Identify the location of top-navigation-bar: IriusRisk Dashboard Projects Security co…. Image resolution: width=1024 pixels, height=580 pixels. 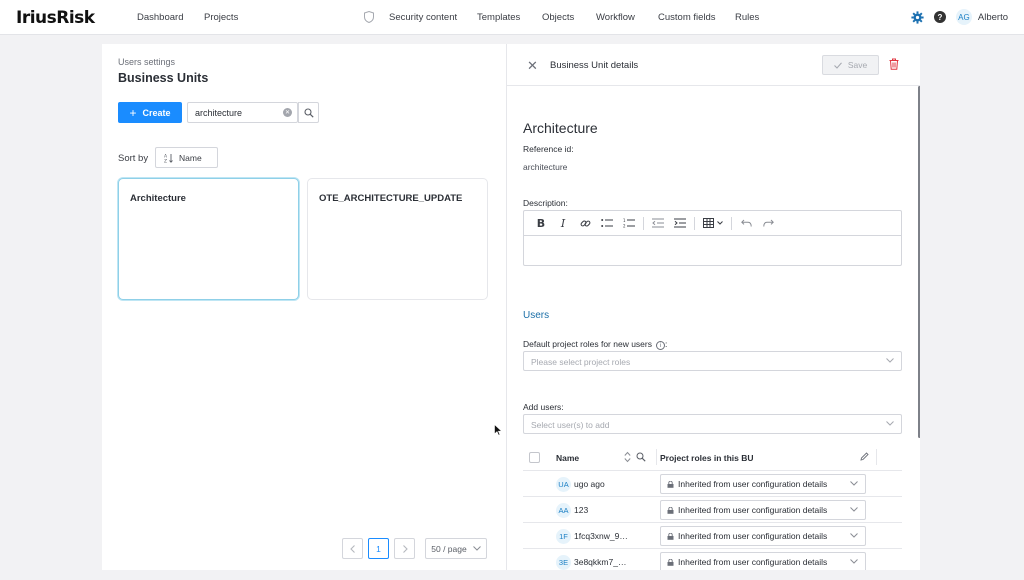
(512, 17).